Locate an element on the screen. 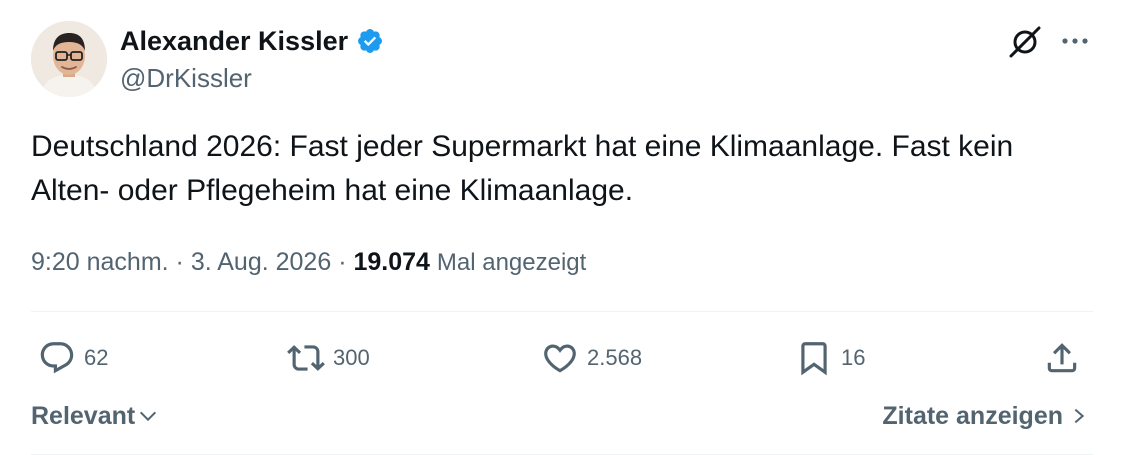  divider is located at coordinates (562, 311).